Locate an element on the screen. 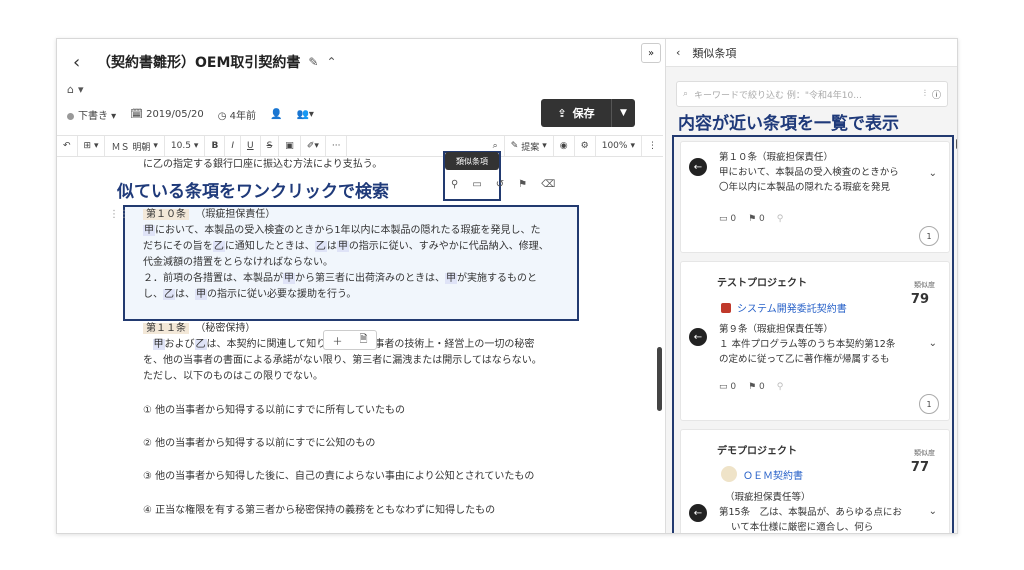  filter-icon: ⫶ is located at coordinates (925, 94).